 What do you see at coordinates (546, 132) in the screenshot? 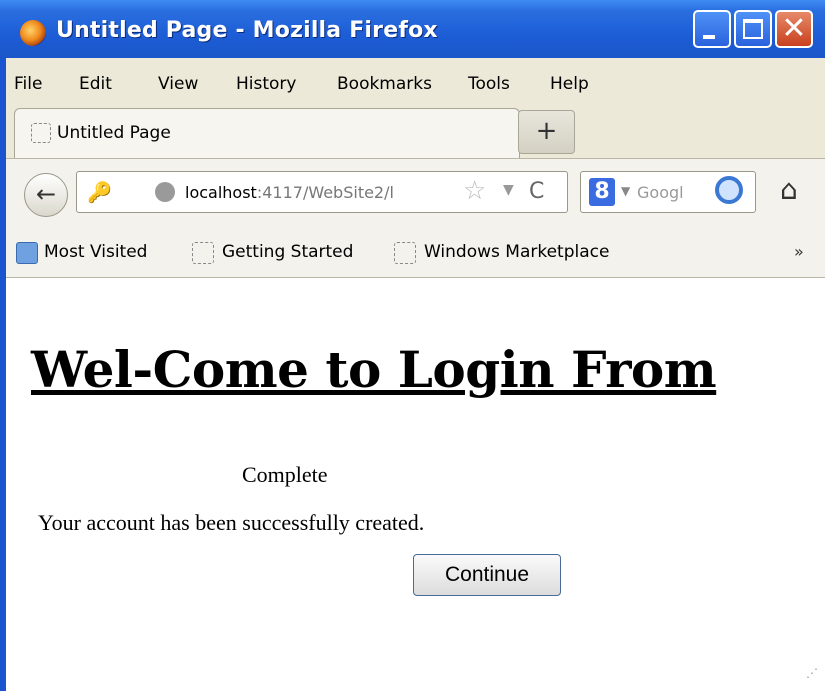
I see `new-tab-button: +` at bounding box center [546, 132].